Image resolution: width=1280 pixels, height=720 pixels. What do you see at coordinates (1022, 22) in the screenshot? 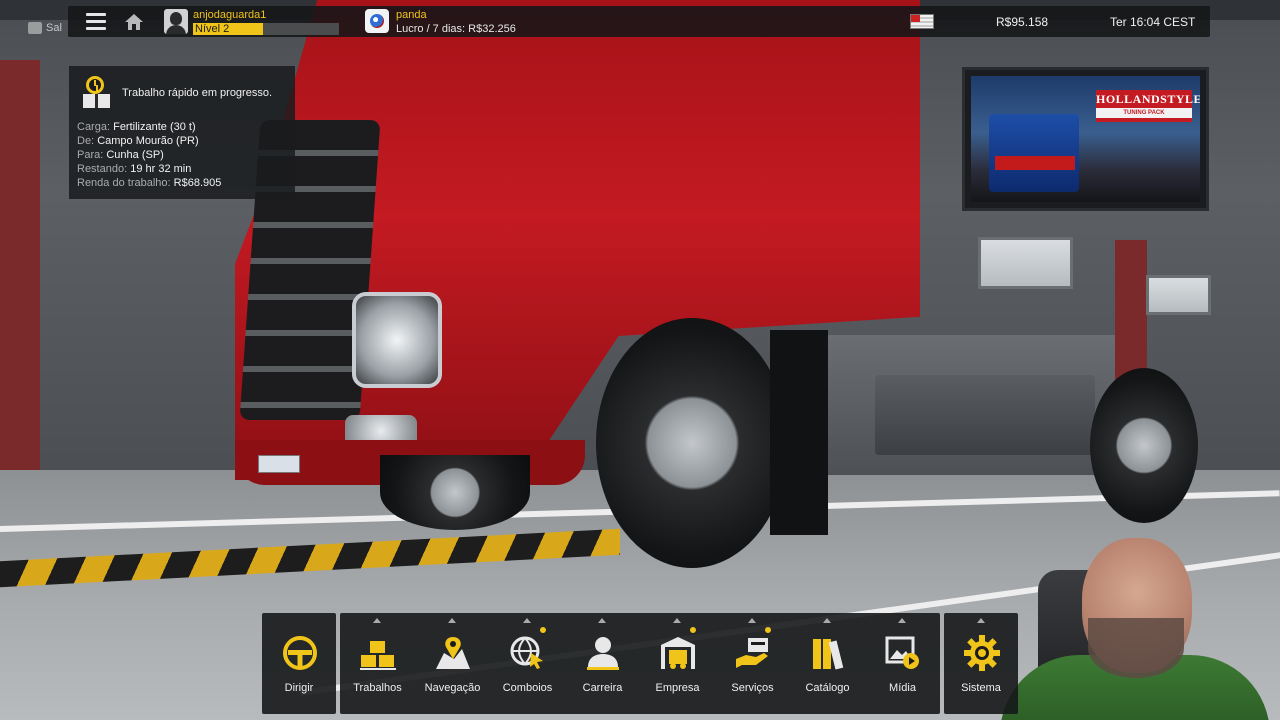
I see `money-balance: R$95.158` at bounding box center [1022, 22].